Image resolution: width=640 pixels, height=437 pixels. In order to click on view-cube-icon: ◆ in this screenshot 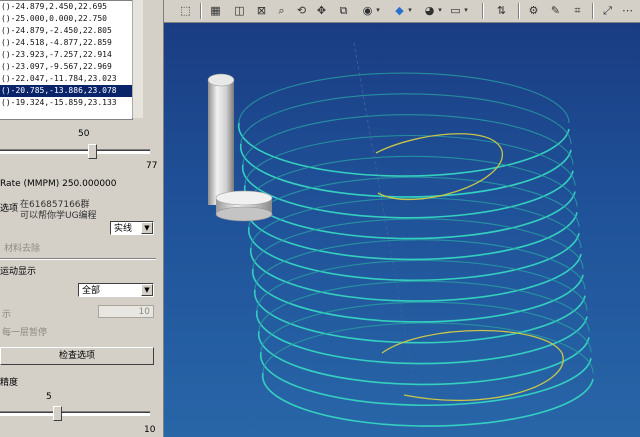, I will do `click(399, 10)`.